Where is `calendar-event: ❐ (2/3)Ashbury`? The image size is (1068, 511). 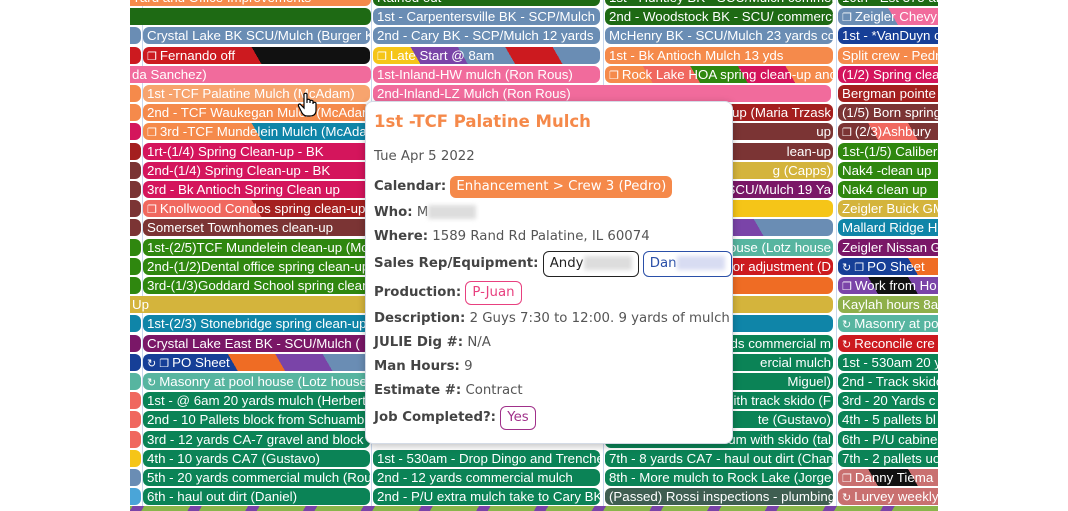
calendar-event: ❐ (2/3)Ashbury is located at coordinates (888, 131).